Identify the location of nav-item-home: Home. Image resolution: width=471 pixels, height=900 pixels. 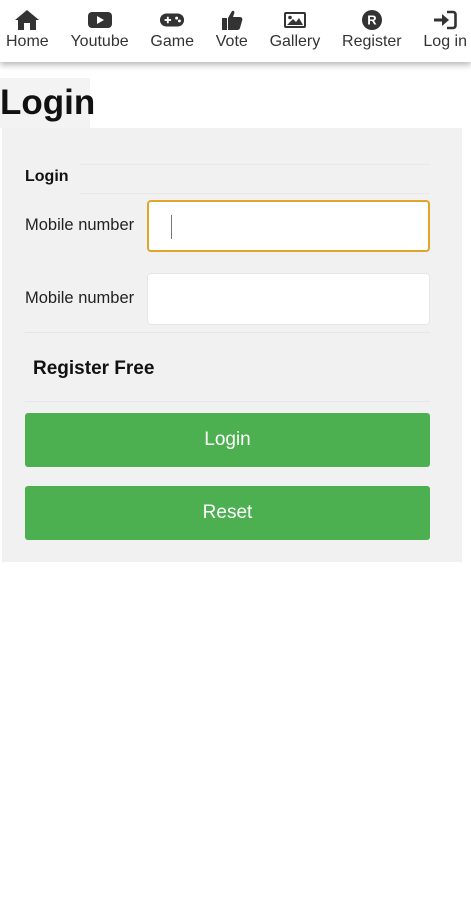
(27, 31).